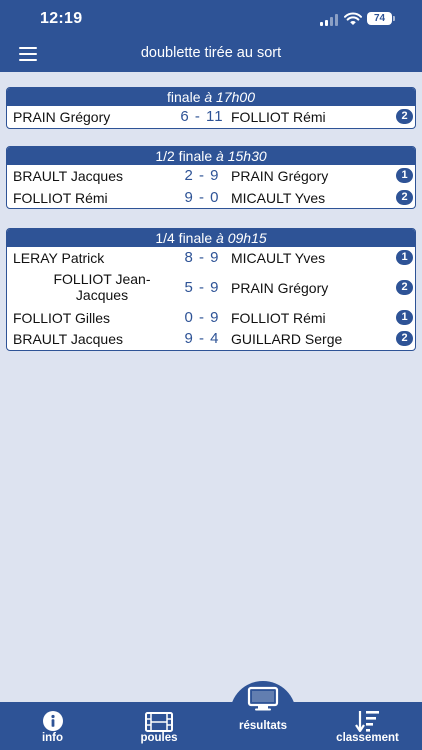 The width and height of the screenshot is (422, 750). I want to click on tab-poules: poules, so click(159, 726).